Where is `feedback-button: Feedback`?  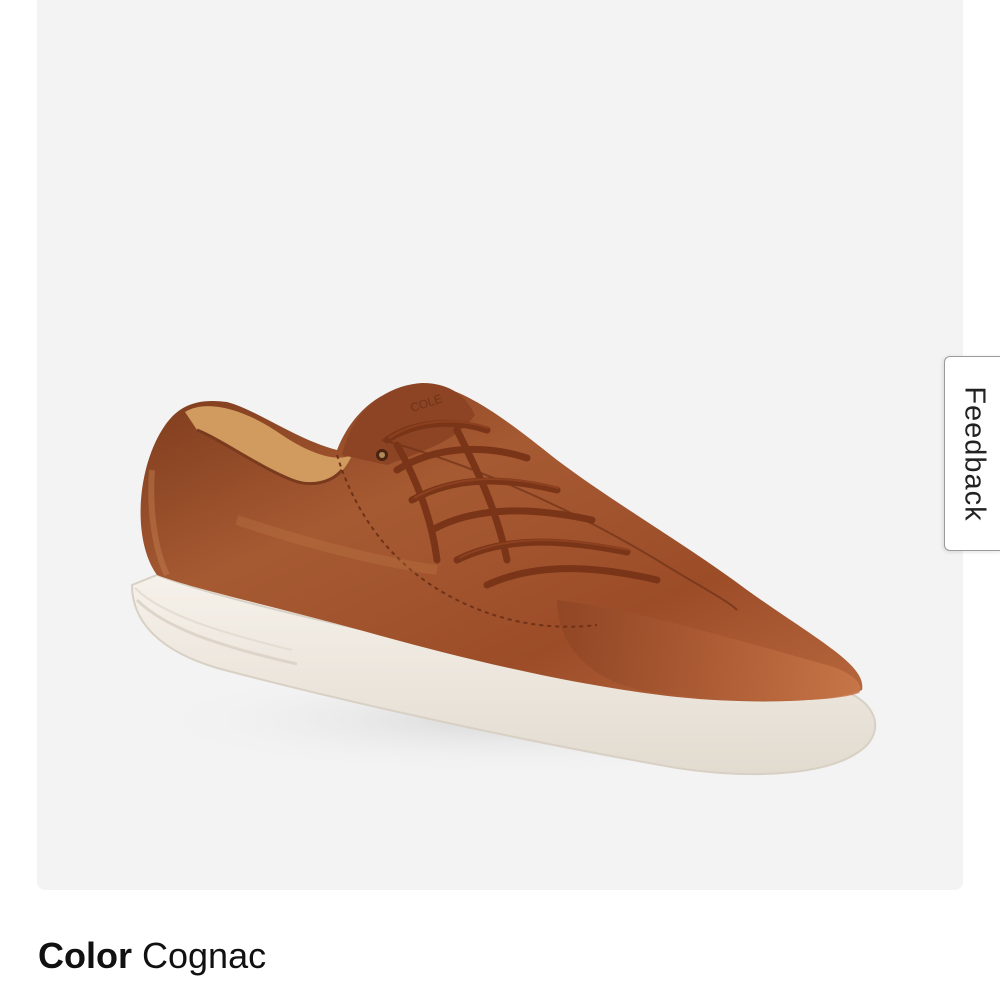 feedback-button: Feedback is located at coordinates (972, 453).